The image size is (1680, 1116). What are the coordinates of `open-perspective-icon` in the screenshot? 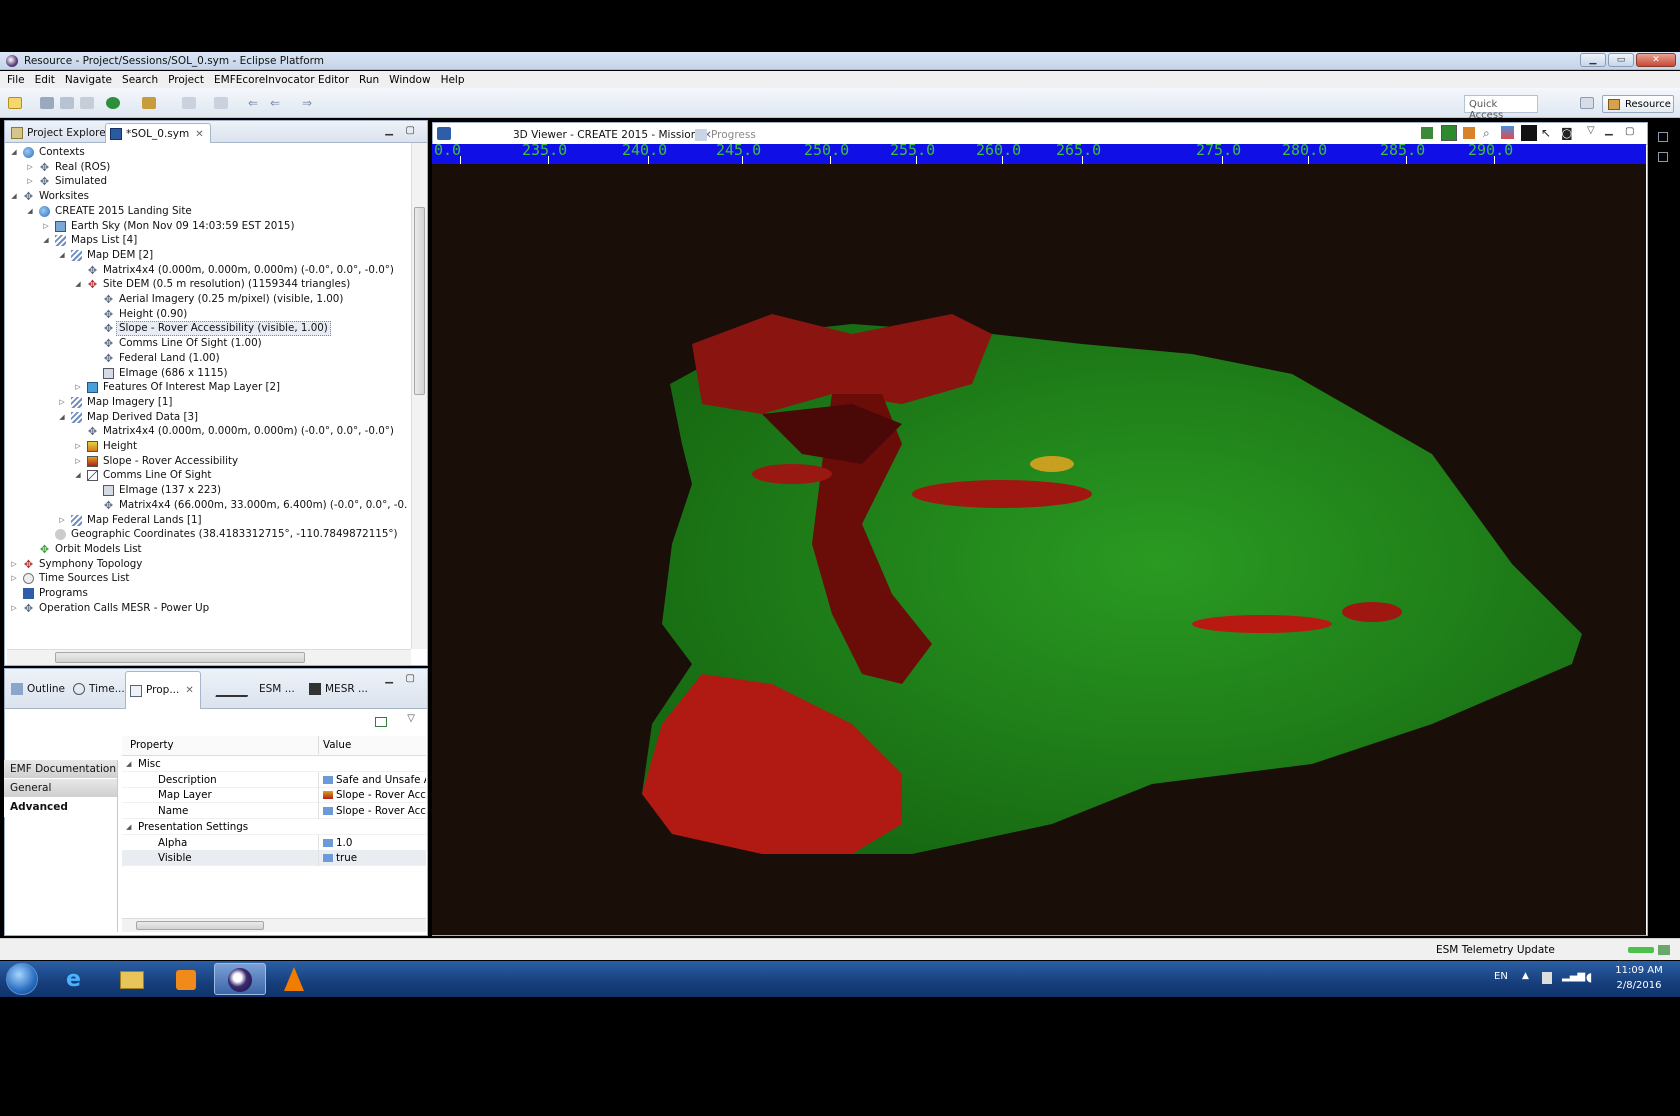 It's located at (1587, 103).